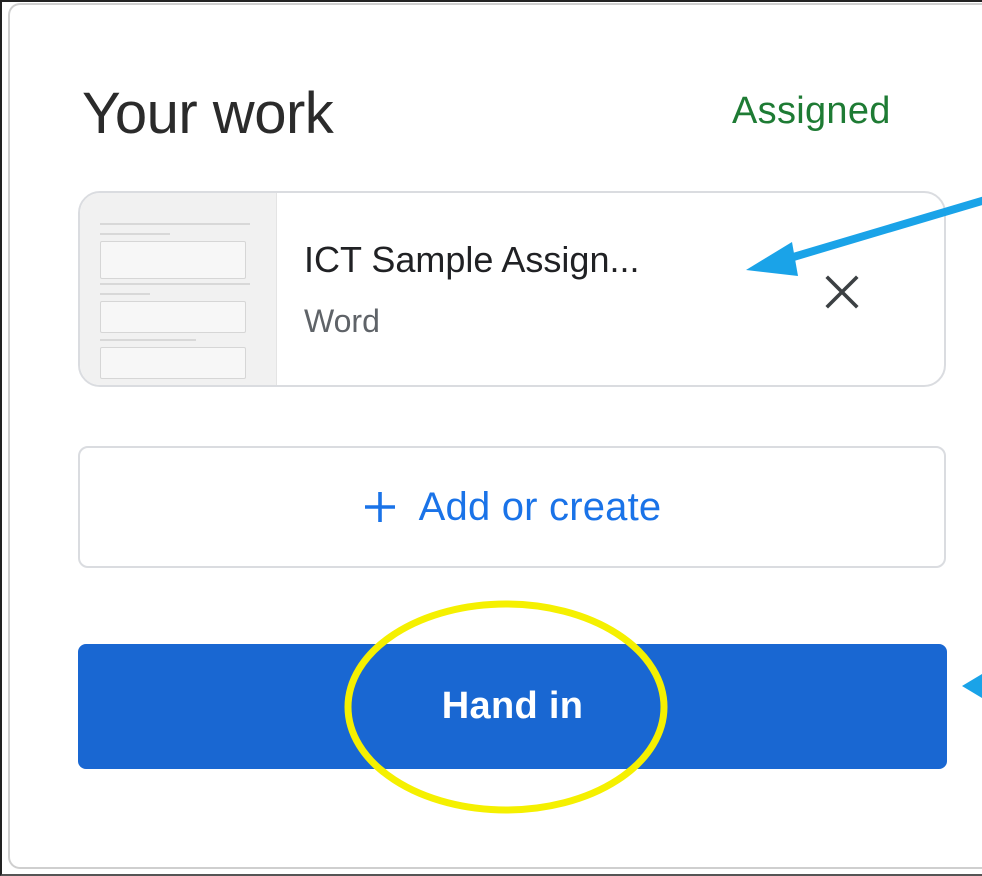 The height and width of the screenshot is (876, 982). I want to click on attachment-type: Word, so click(342, 321).